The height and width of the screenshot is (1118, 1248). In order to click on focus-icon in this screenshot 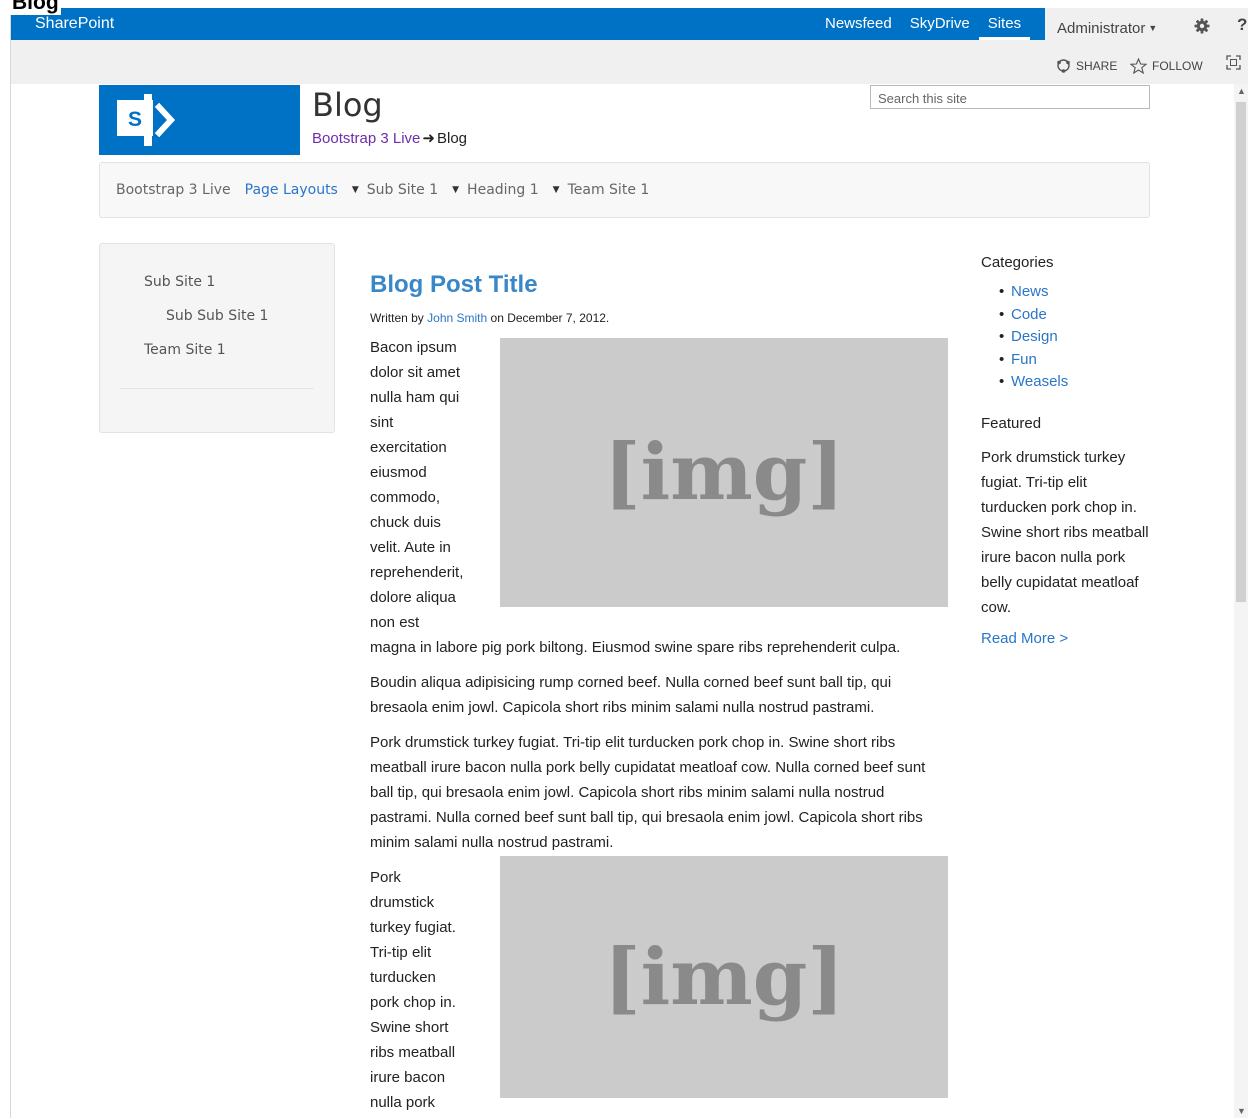, I will do `click(1233, 62)`.